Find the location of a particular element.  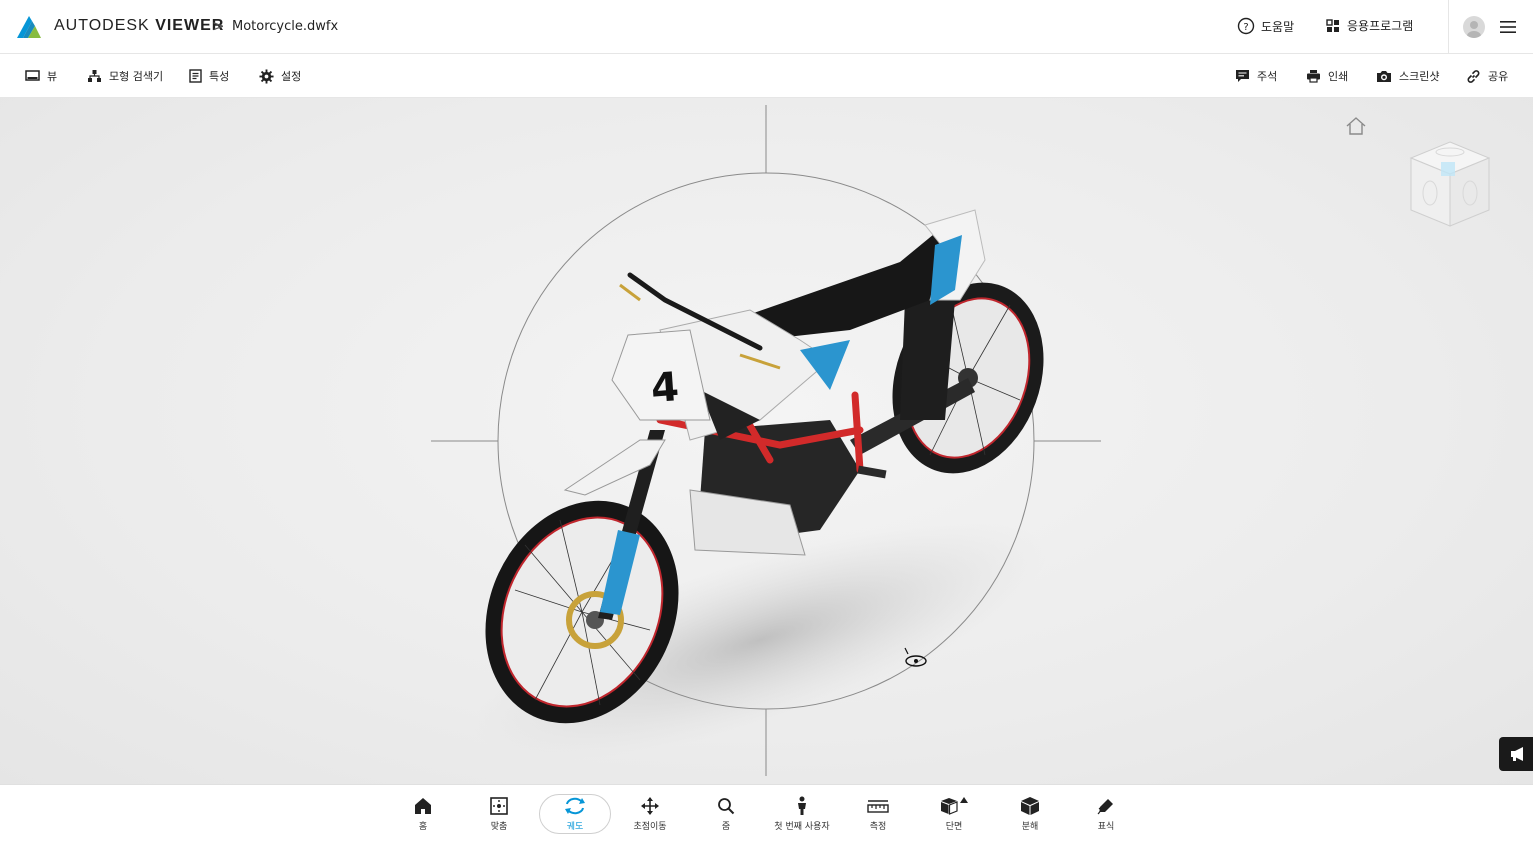

section-icon is located at coordinates (954, 806).